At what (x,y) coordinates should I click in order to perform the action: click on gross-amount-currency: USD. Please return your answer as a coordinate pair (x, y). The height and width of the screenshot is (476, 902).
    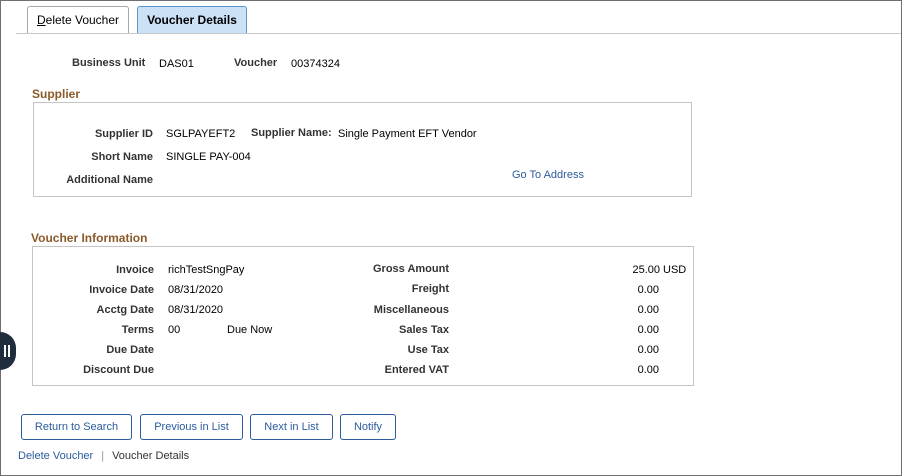
    Looking at the image, I should click on (675, 270).